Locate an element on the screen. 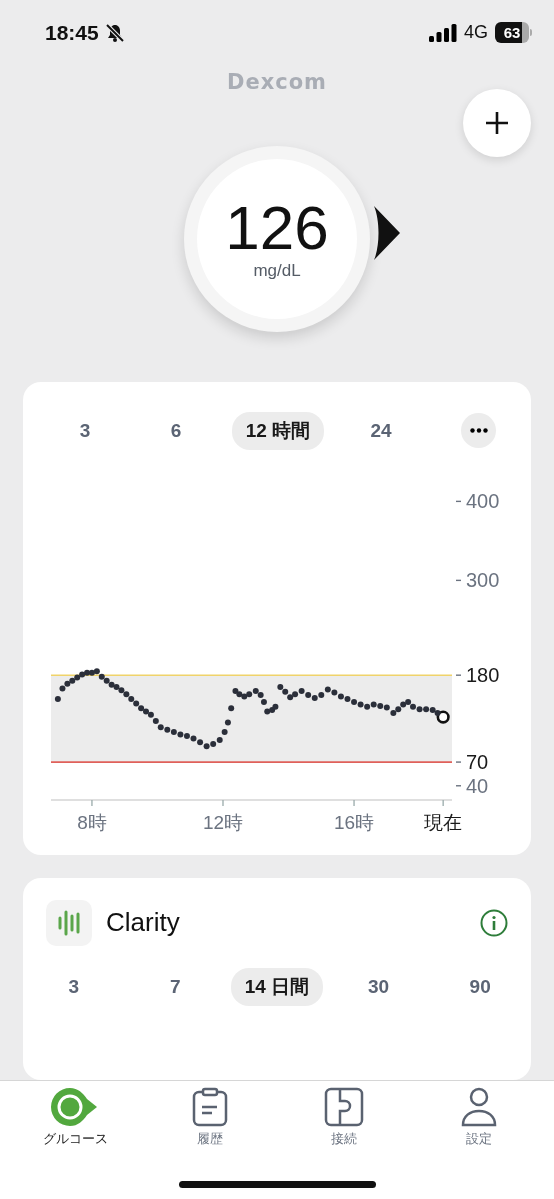  glucose-value: 126 is located at coordinates (277, 227).